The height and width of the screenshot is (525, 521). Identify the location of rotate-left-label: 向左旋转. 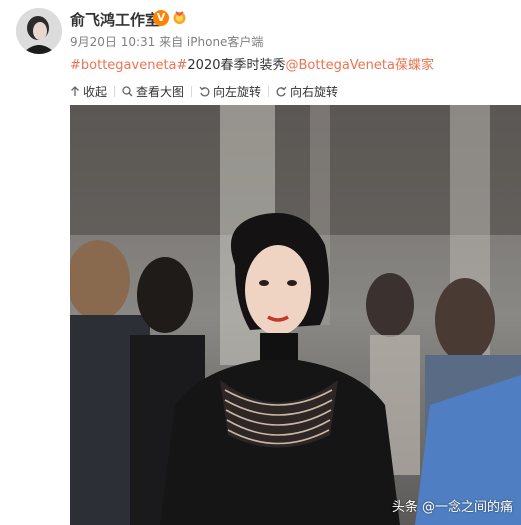
(237, 91).